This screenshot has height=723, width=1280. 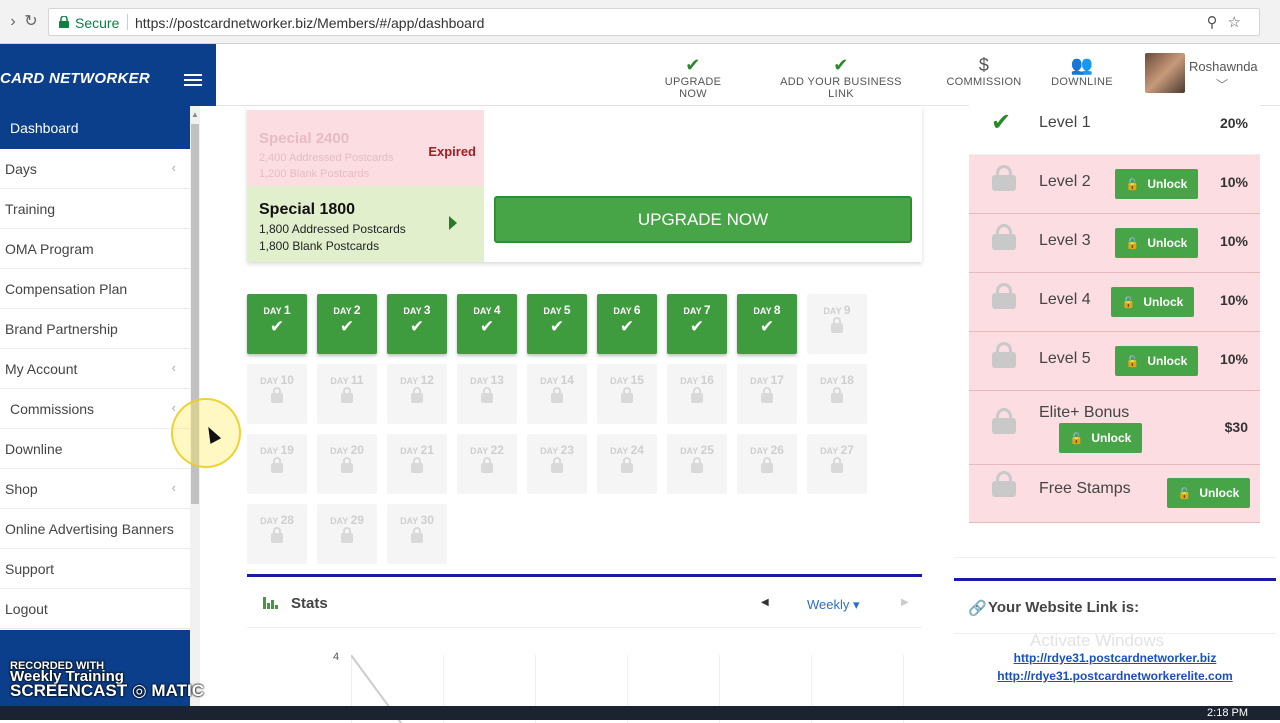 I want to click on day-tile: DAY 2 ✔, so click(x=347, y=324).